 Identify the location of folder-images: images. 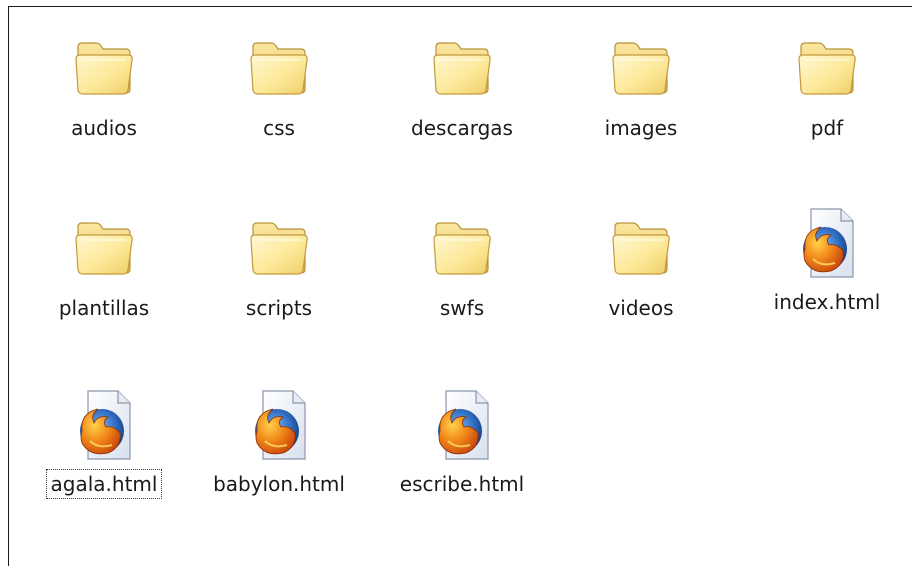
(641, 92).